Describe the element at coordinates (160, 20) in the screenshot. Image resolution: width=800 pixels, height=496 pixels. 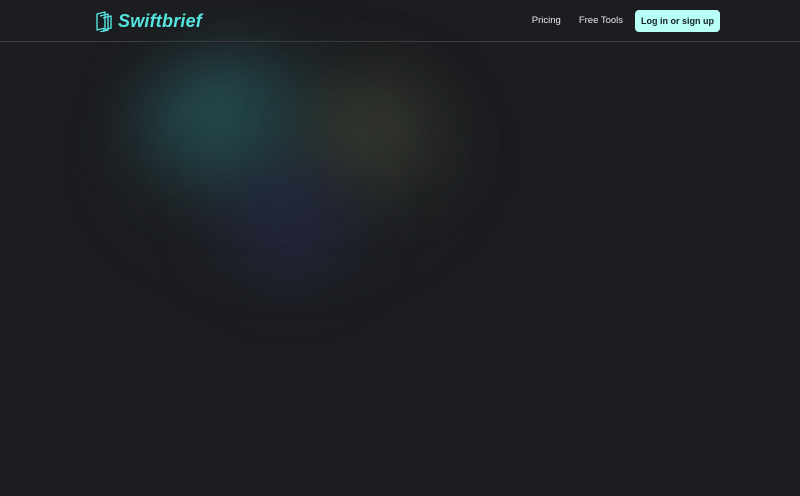
I see `brand-name: Swiftbrief` at that location.